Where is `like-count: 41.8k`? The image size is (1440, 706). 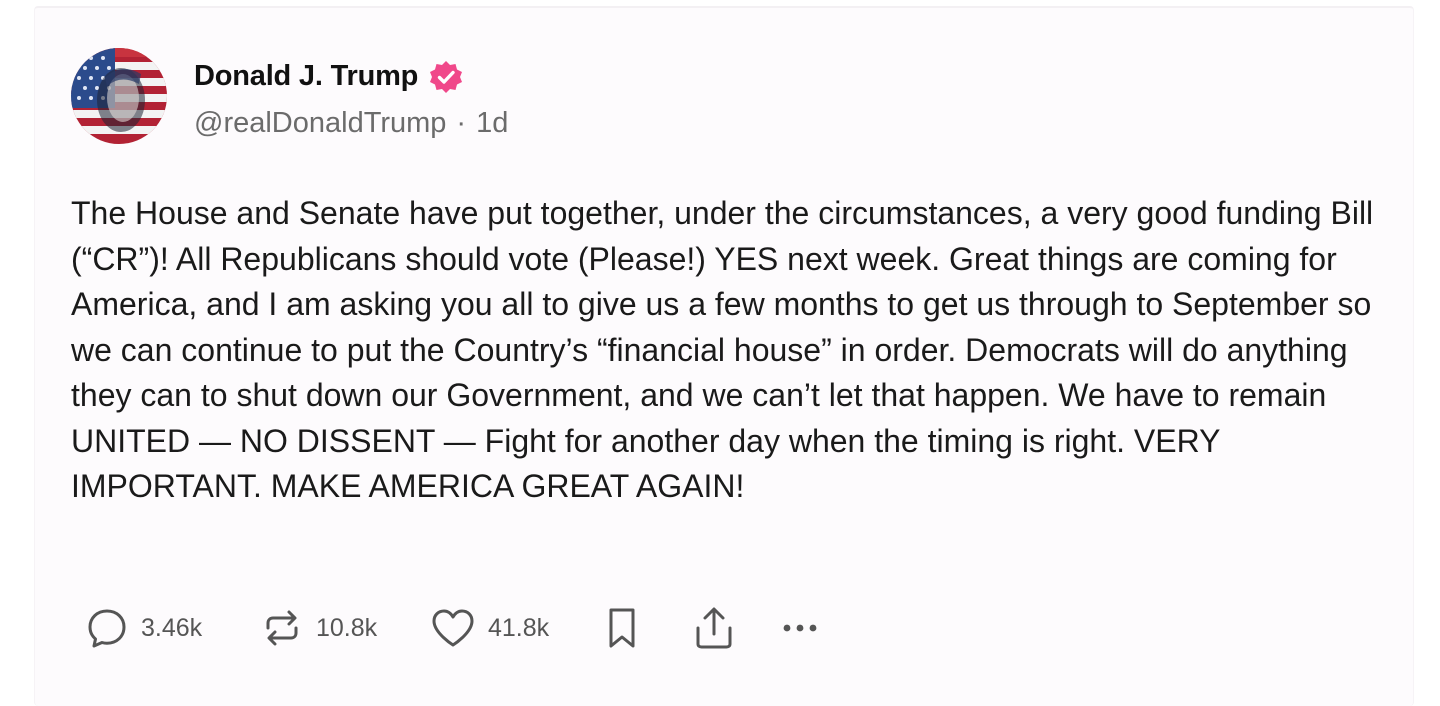 like-count: 41.8k is located at coordinates (519, 627).